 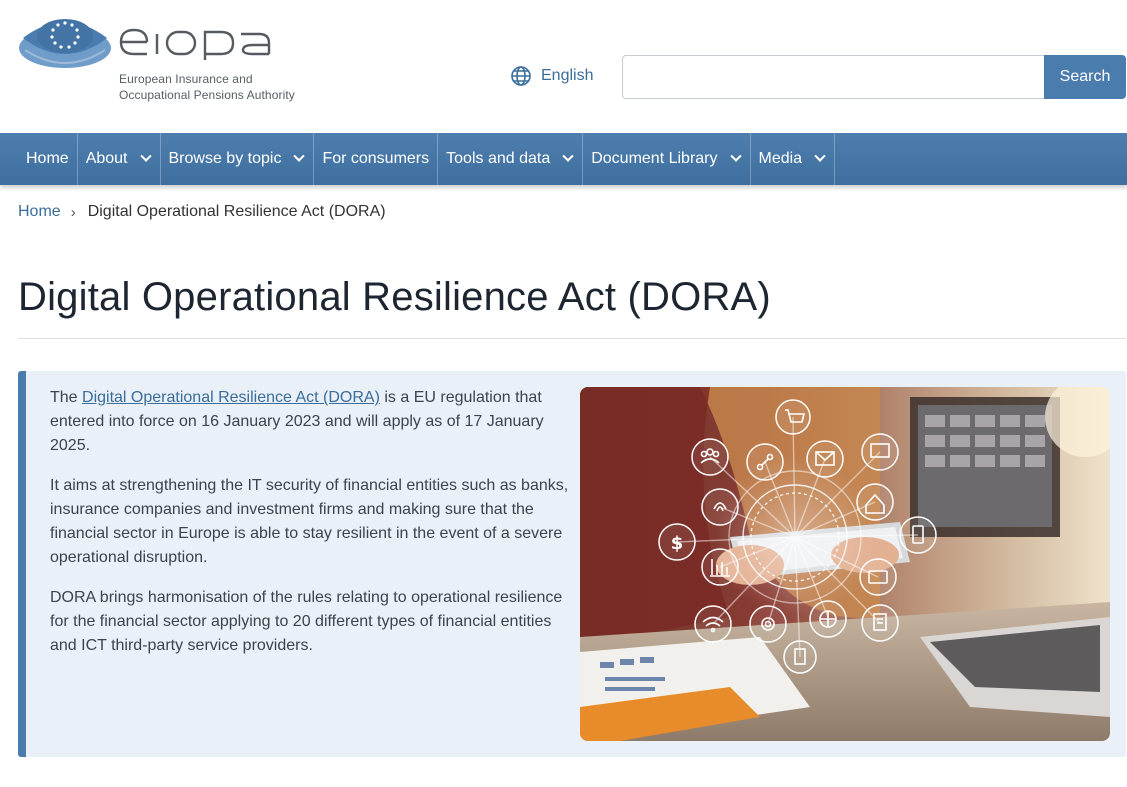 I want to click on search-form: Search, so click(x=874, y=77).